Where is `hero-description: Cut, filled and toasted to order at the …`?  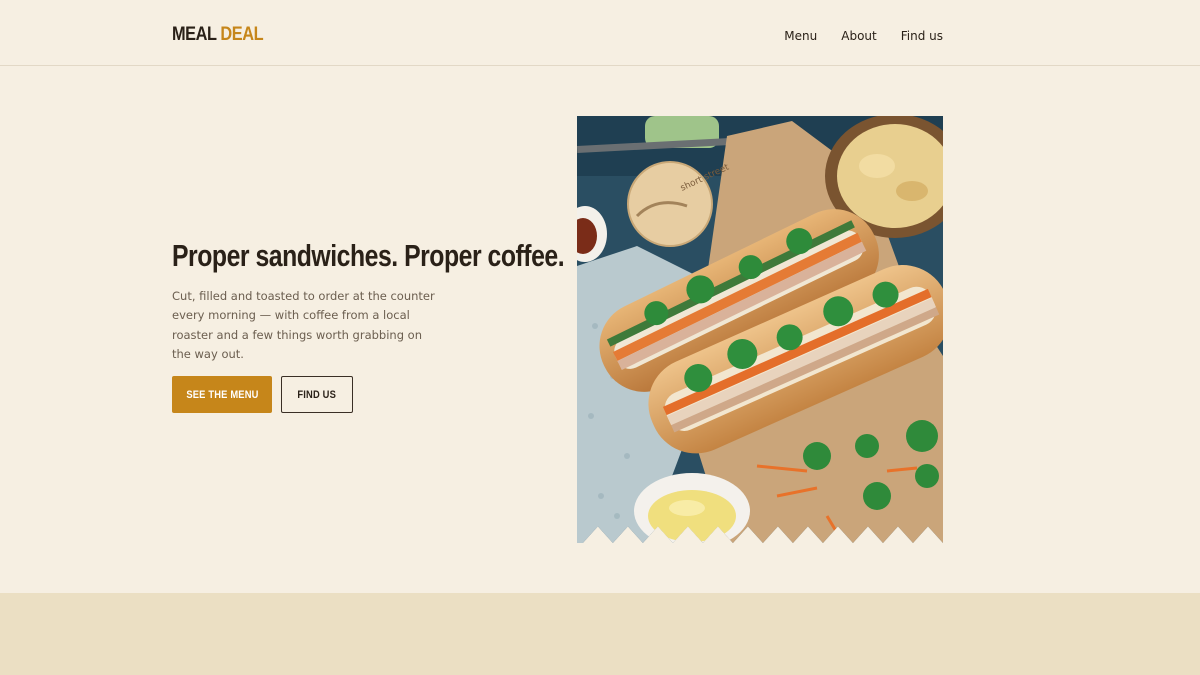 hero-description: Cut, filled and toasted to order at the … is located at coordinates (303, 325).